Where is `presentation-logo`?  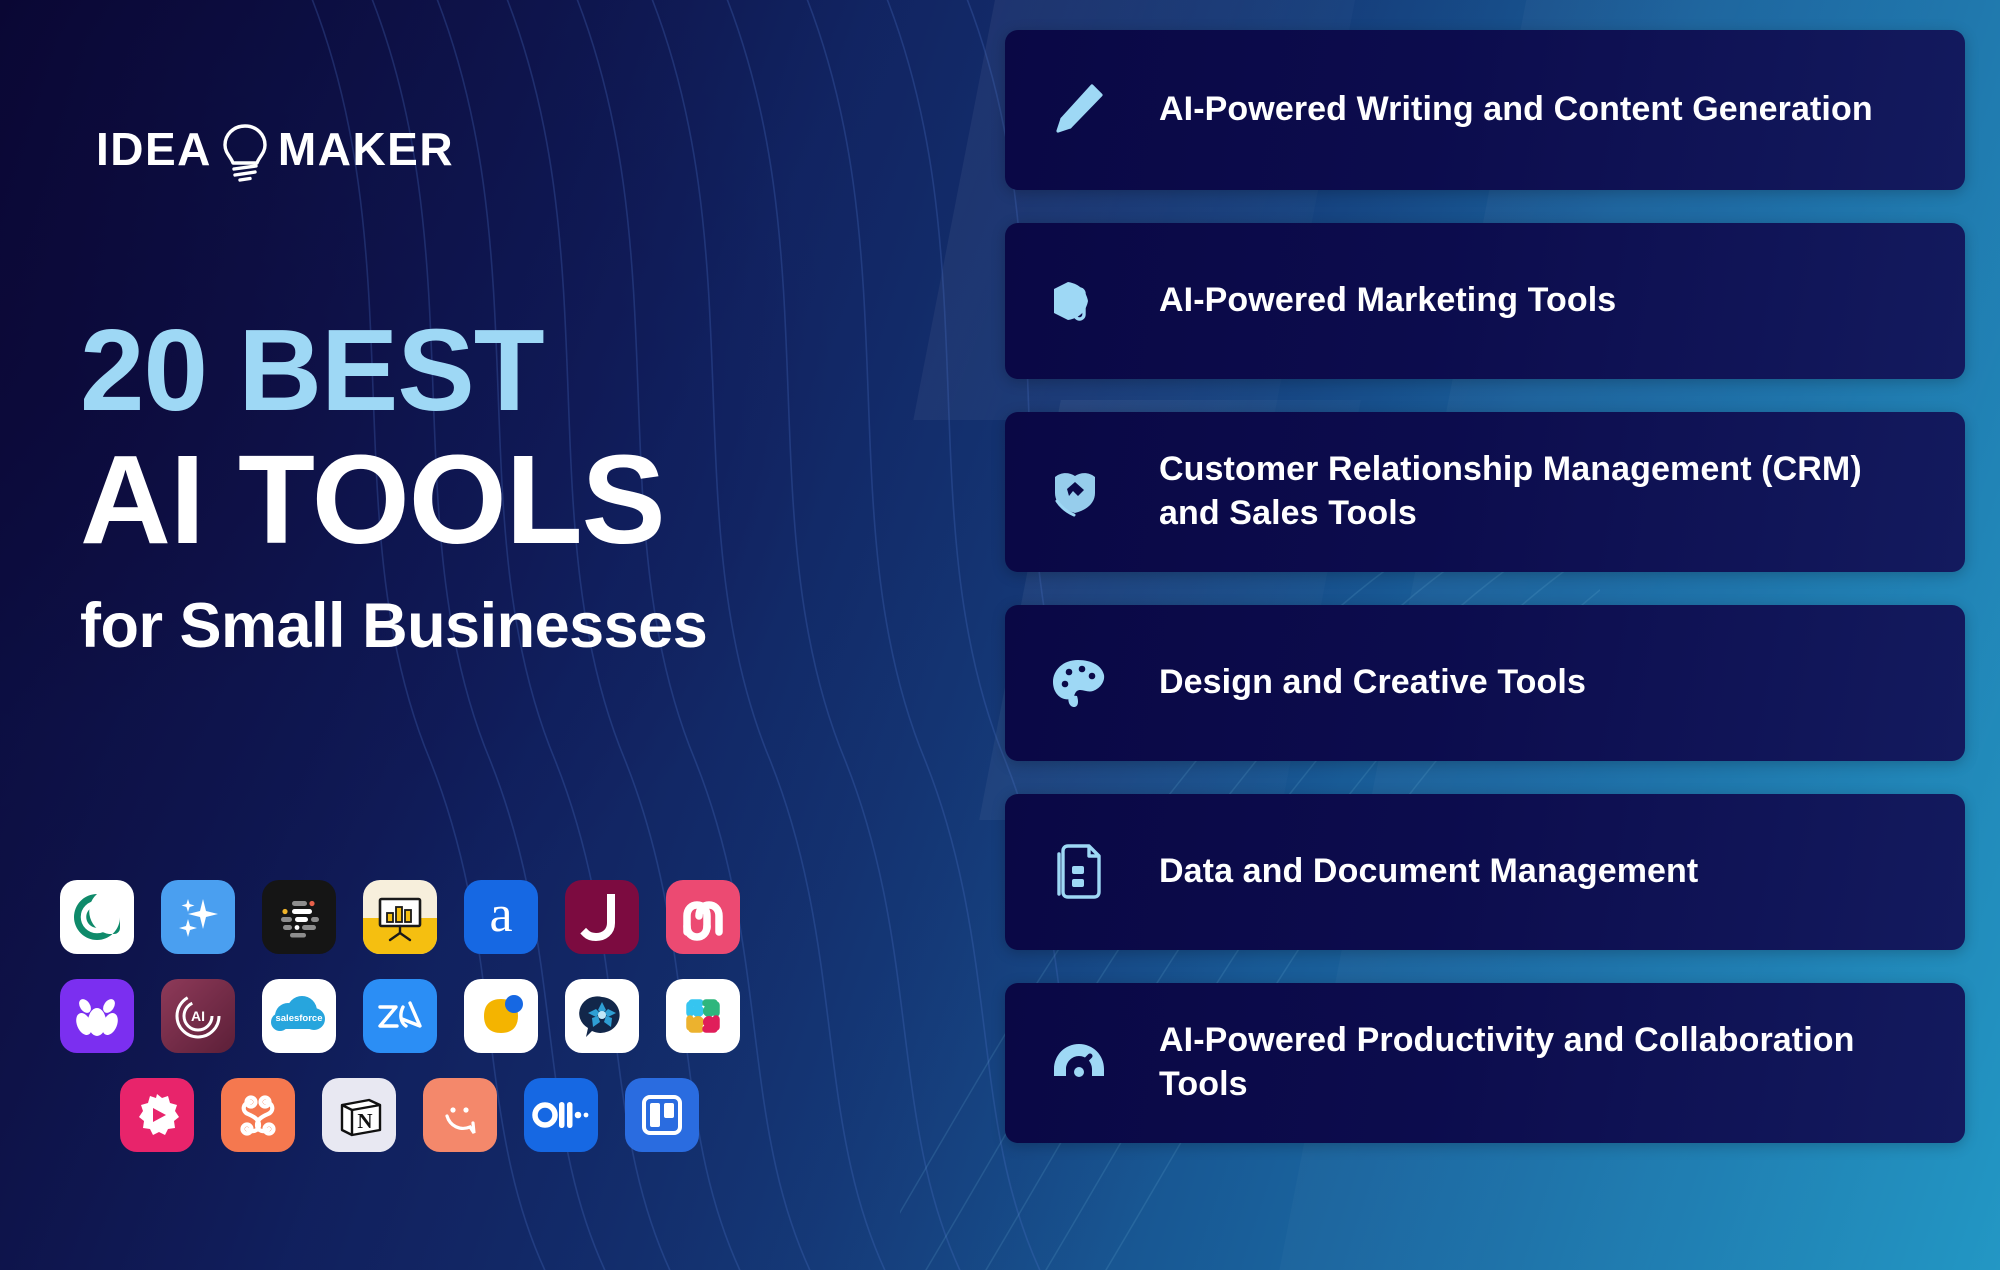
presentation-logo is located at coordinates (400, 917).